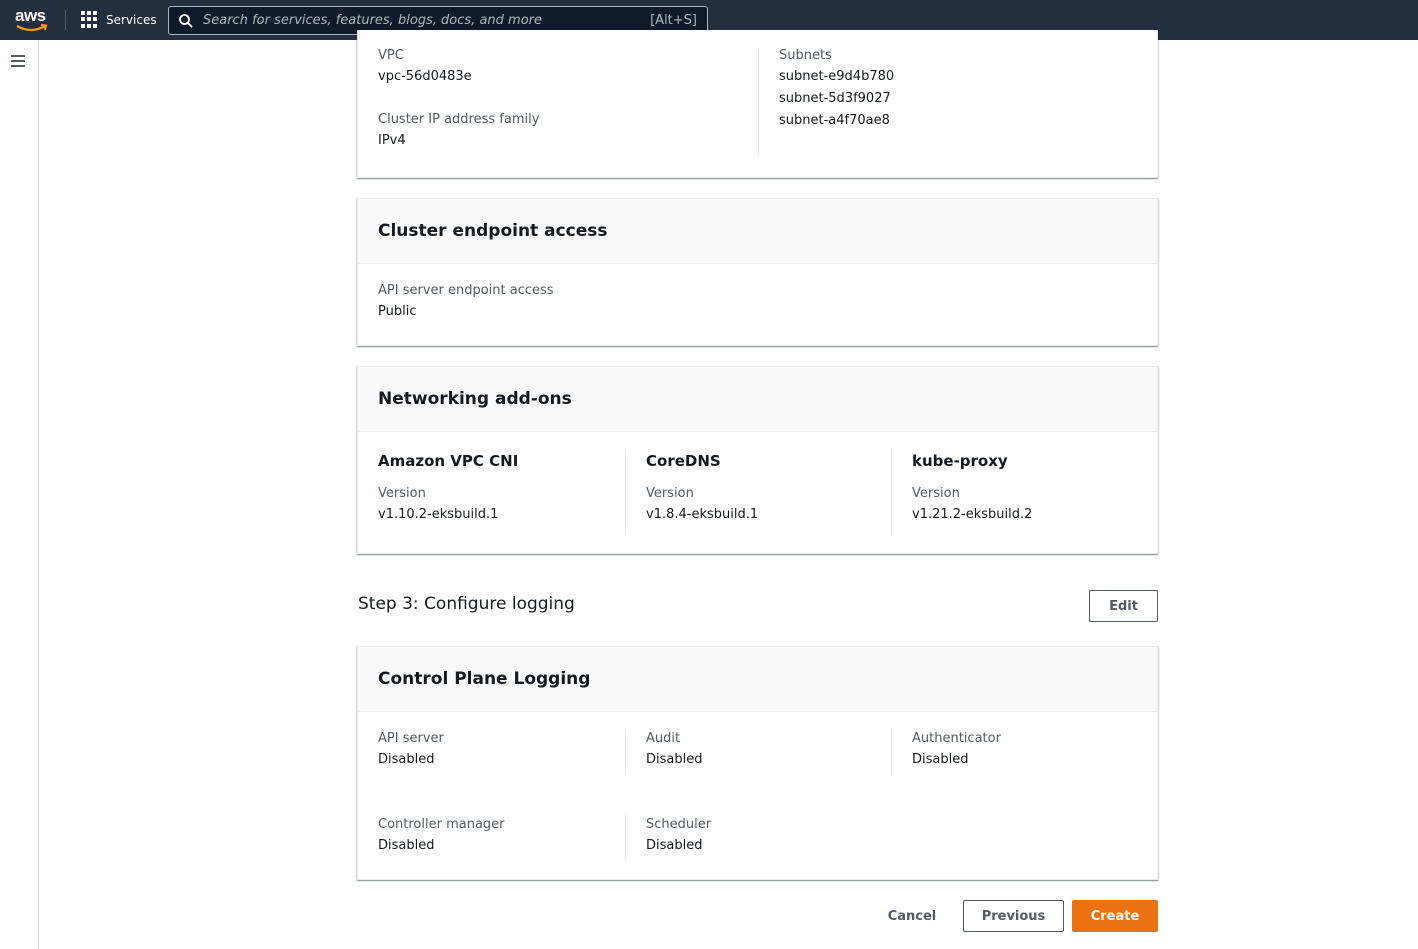  Describe the element at coordinates (1123, 606) in the screenshot. I see `edit-button: Edit` at that location.